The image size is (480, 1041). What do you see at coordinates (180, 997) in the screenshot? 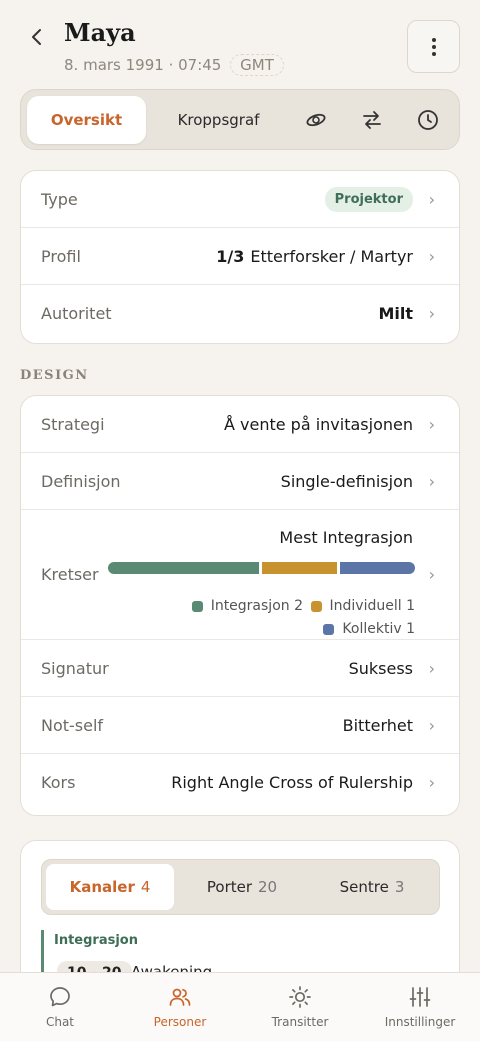
I see `people-icon` at bounding box center [180, 997].